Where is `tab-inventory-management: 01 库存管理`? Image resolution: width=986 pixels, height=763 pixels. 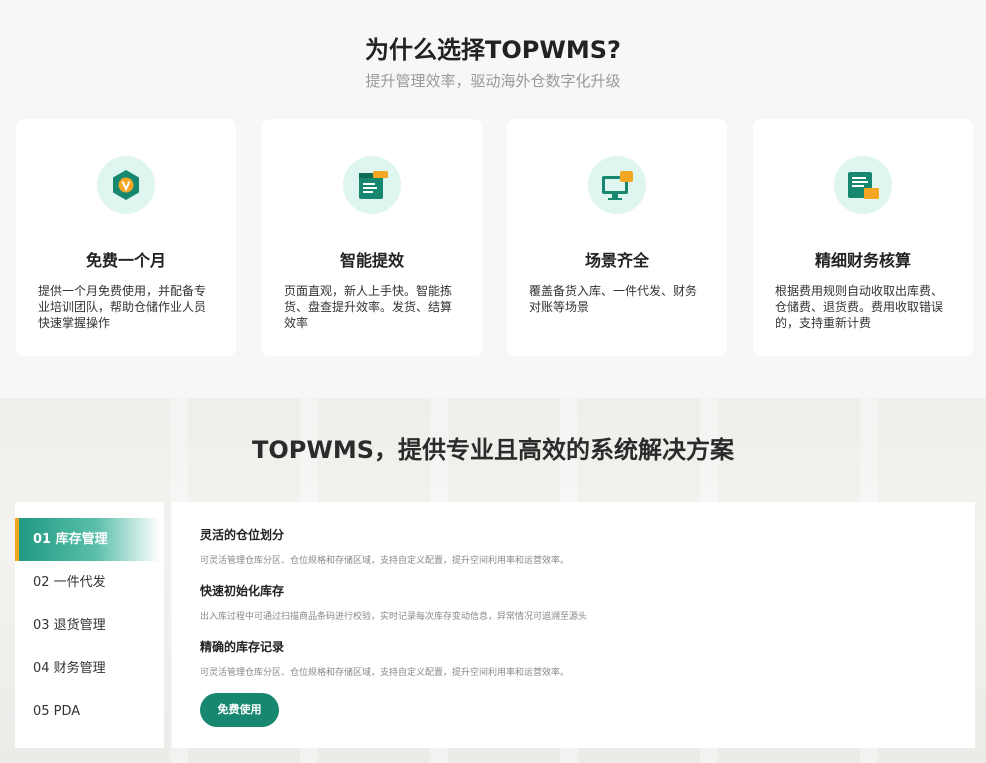 tab-inventory-management: 01 库存管理 is located at coordinates (87, 539).